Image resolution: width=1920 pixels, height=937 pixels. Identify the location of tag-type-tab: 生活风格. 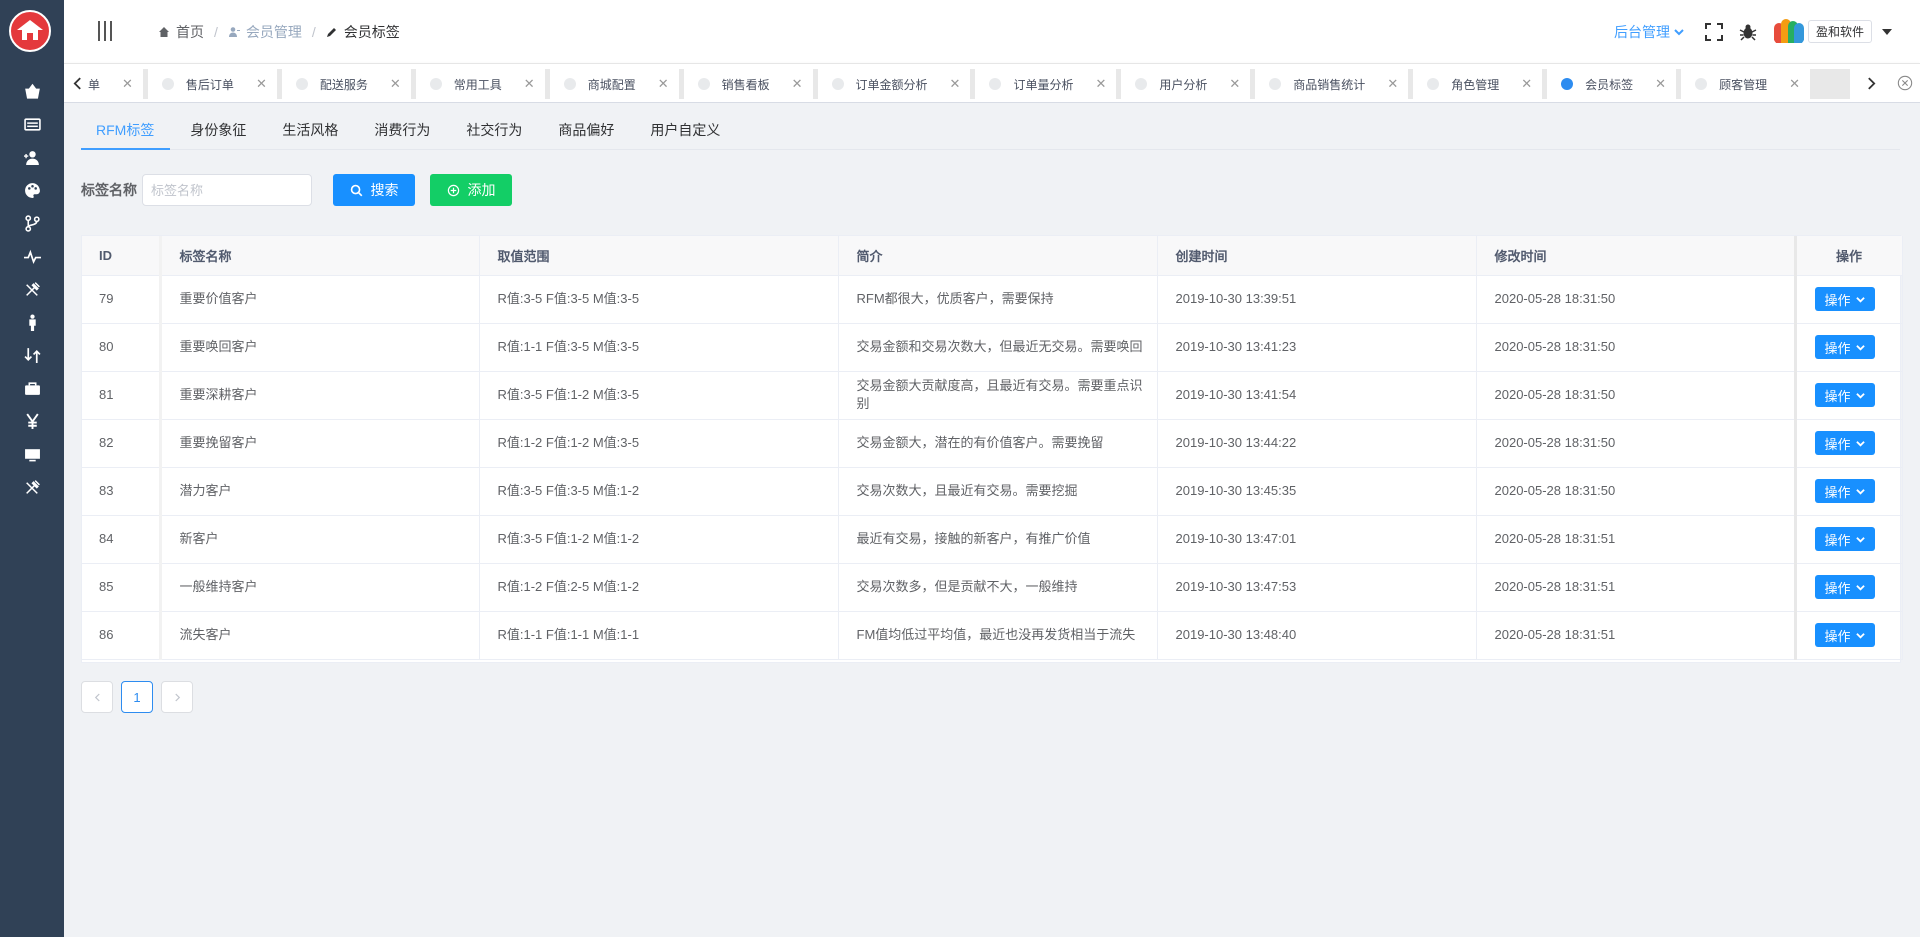
(310, 125).